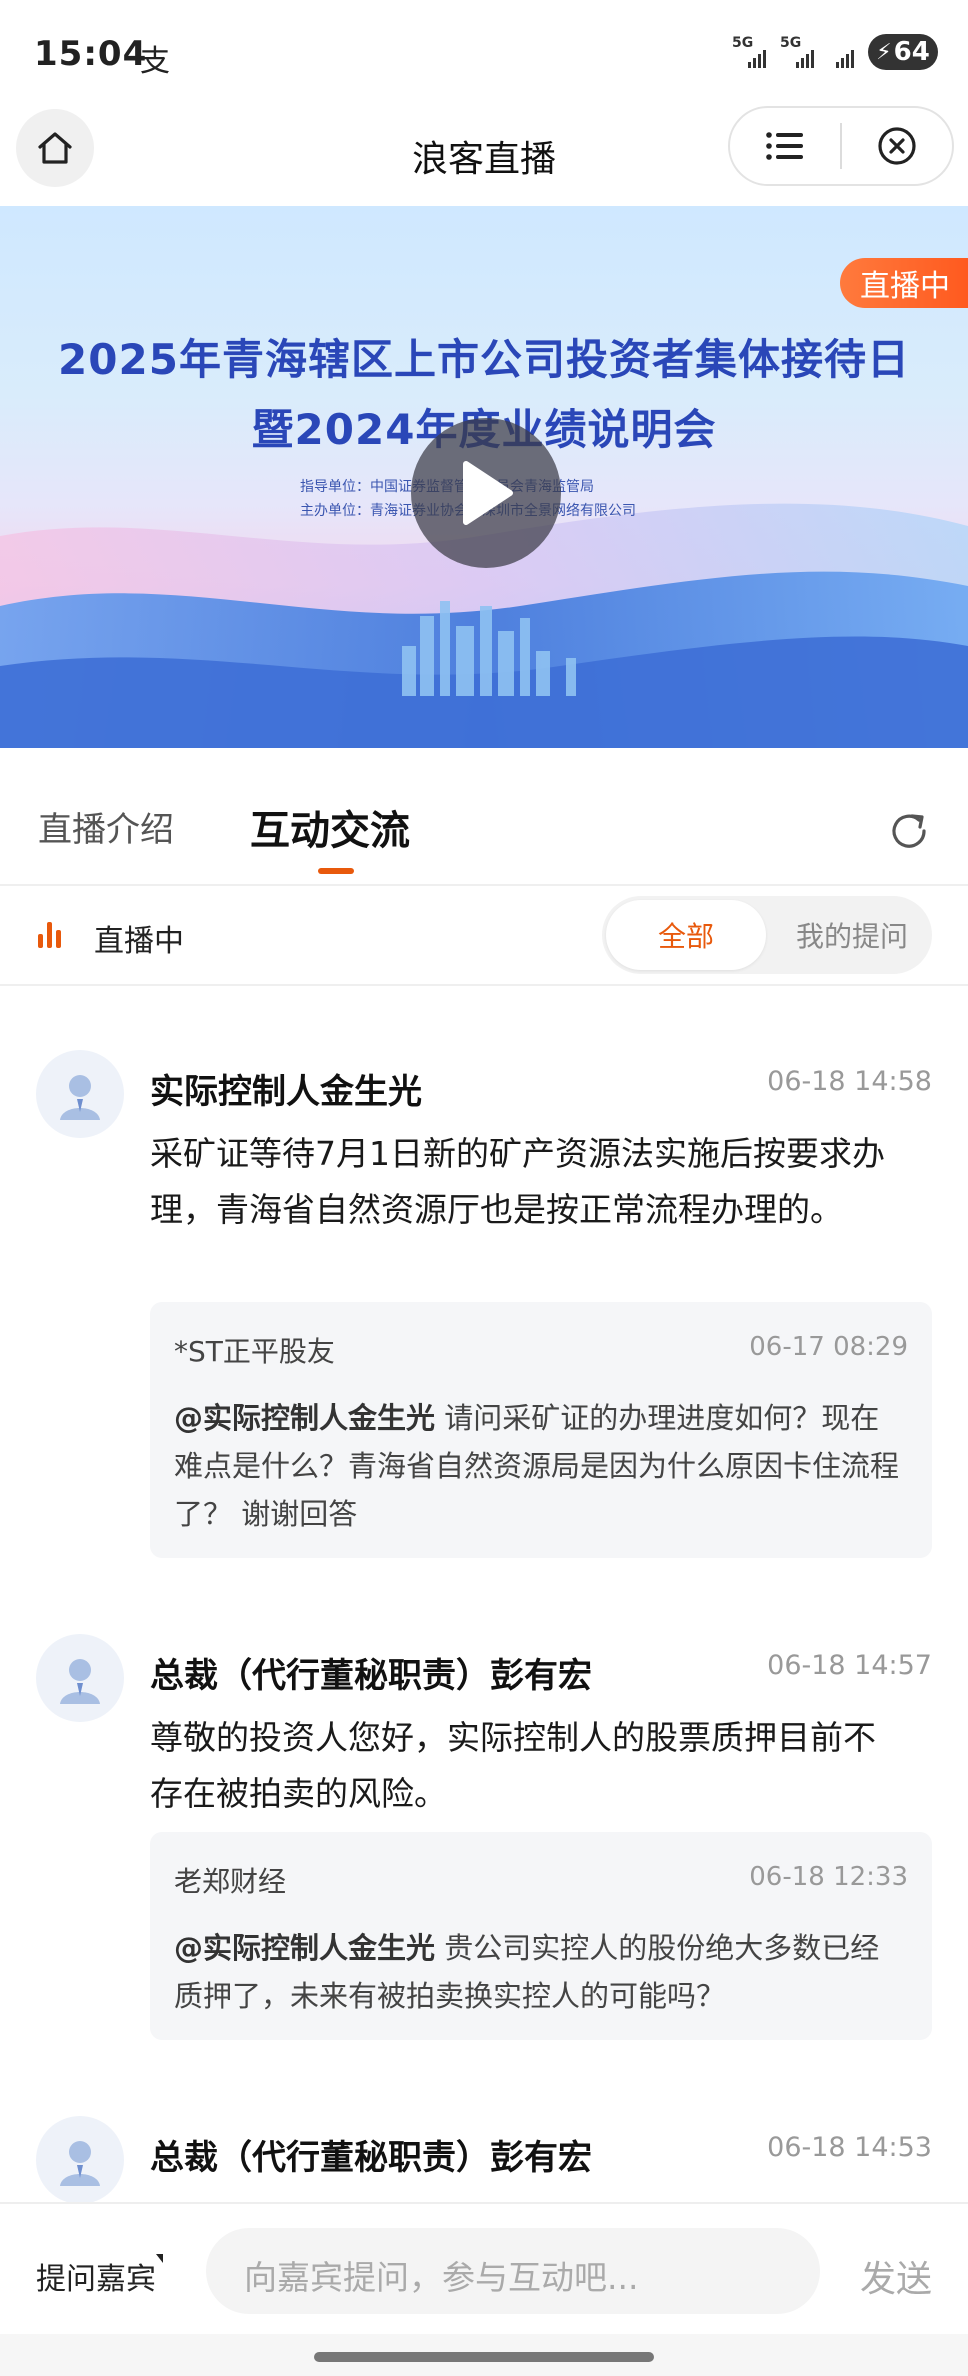 This screenshot has height=2376, width=968. I want to click on filter-my-questions-button: 我的提问, so click(852, 935).